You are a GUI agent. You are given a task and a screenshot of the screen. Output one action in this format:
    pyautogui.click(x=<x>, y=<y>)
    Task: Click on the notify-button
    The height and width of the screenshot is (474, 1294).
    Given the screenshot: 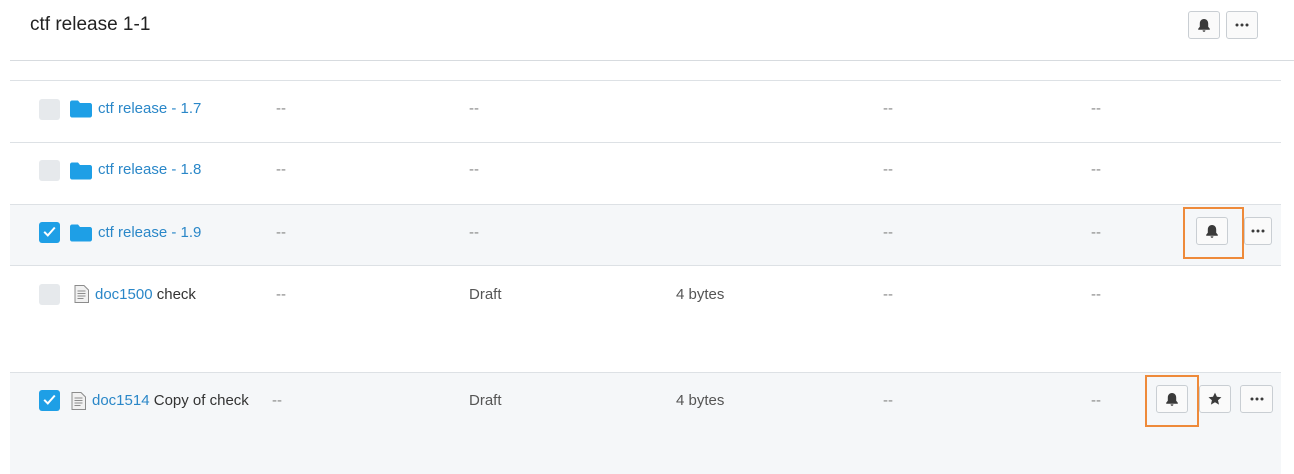 What is the action you would take?
    pyautogui.click(x=1204, y=25)
    